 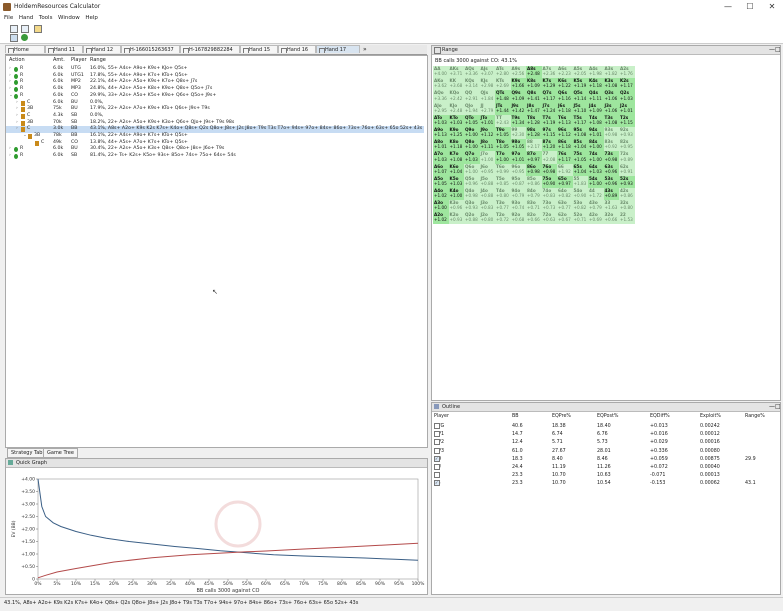 I want to click on range-cell: Q8s +1.41, so click(x=534, y=96).